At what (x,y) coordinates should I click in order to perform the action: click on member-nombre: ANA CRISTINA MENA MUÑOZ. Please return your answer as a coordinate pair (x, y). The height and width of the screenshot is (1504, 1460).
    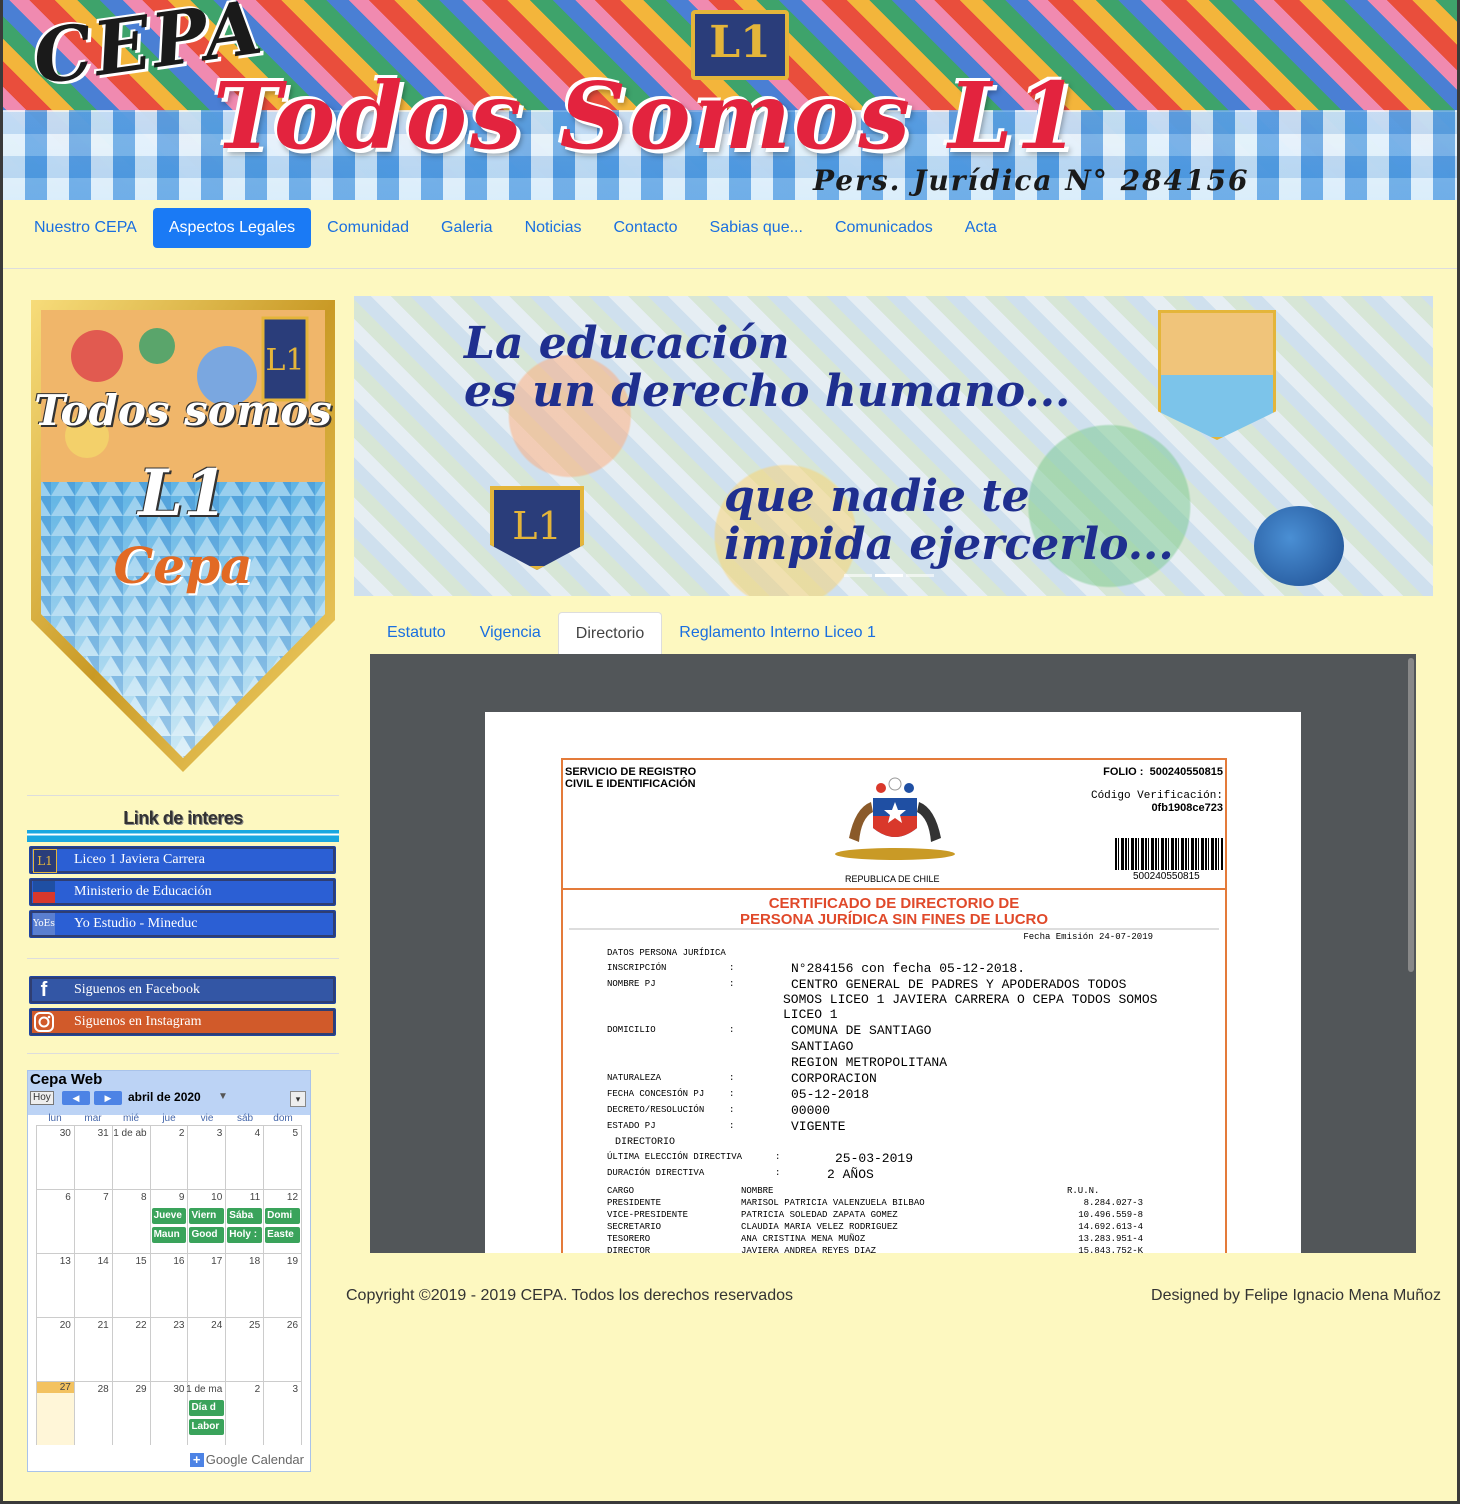
    Looking at the image, I should click on (803, 1239).